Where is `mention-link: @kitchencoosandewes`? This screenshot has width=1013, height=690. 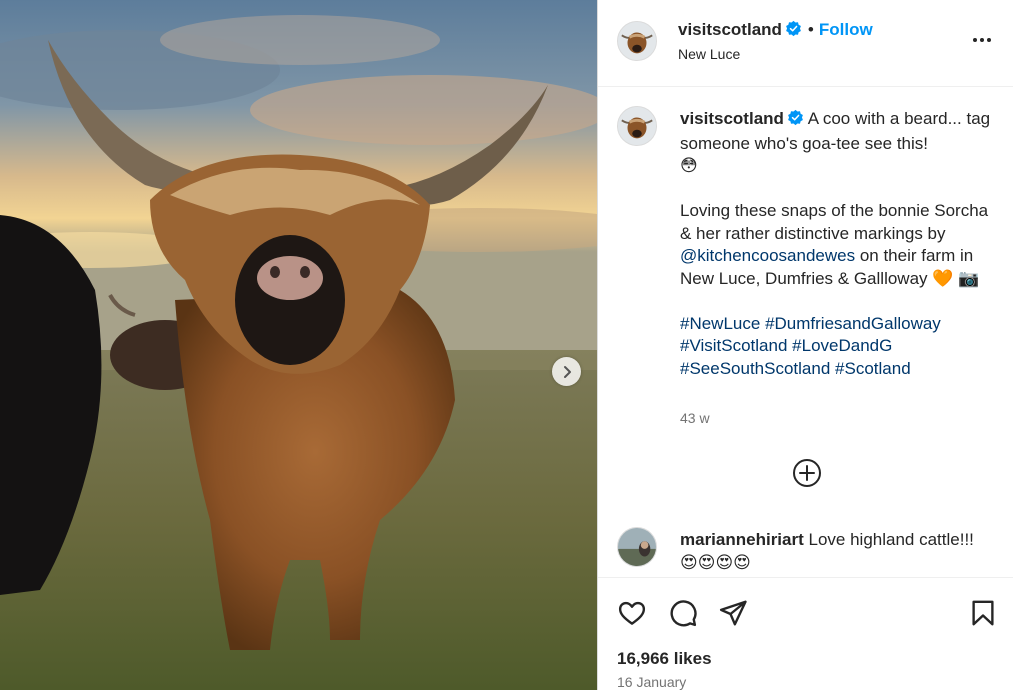
mention-link: @kitchencoosandewes is located at coordinates (767, 255).